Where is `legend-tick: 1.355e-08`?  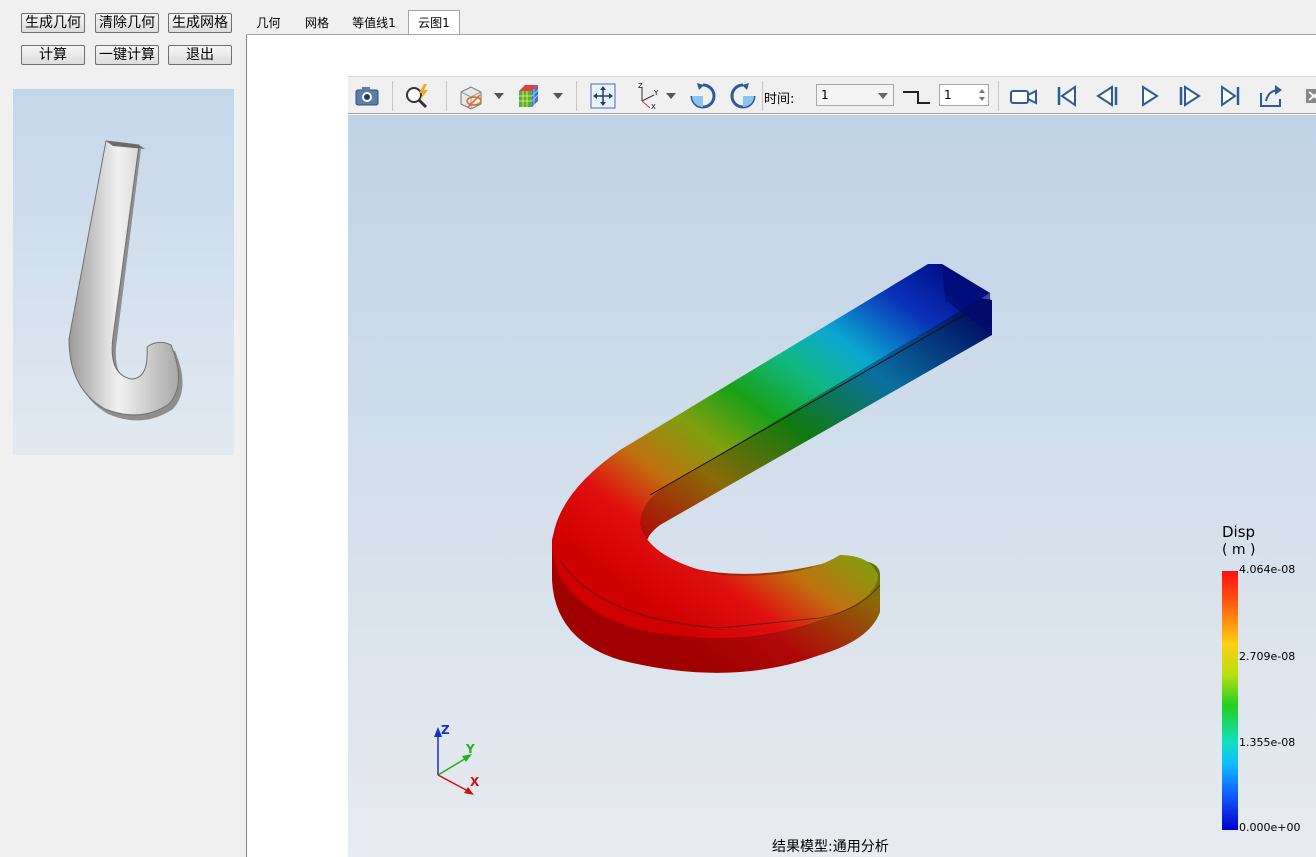 legend-tick: 1.355e-08 is located at coordinates (1267, 742).